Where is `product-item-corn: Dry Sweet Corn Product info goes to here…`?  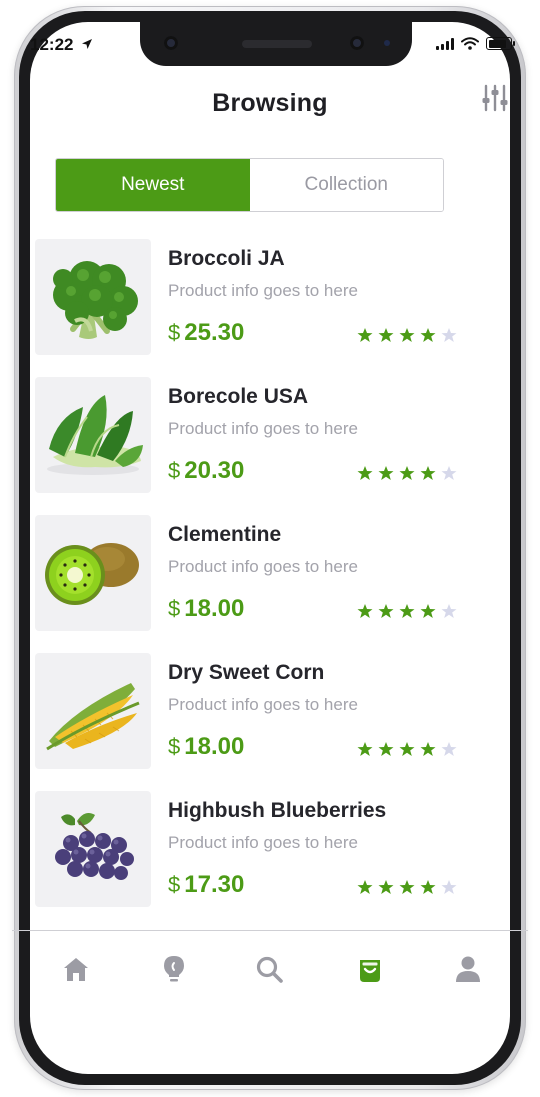
product-item-corn: Dry Sweet Corn Product info goes to here… is located at coordinates (250, 722).